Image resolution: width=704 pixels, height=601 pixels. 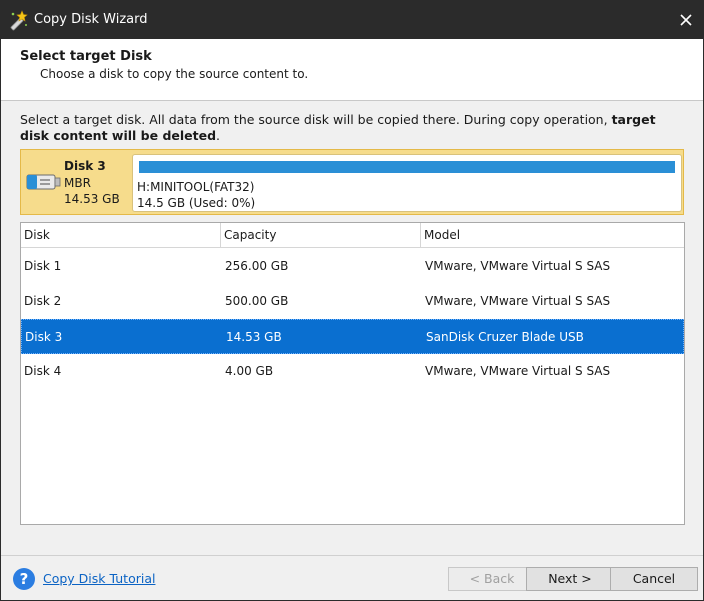 I want to click on disk-partition-style: MBR, so click(x=77, y=183).